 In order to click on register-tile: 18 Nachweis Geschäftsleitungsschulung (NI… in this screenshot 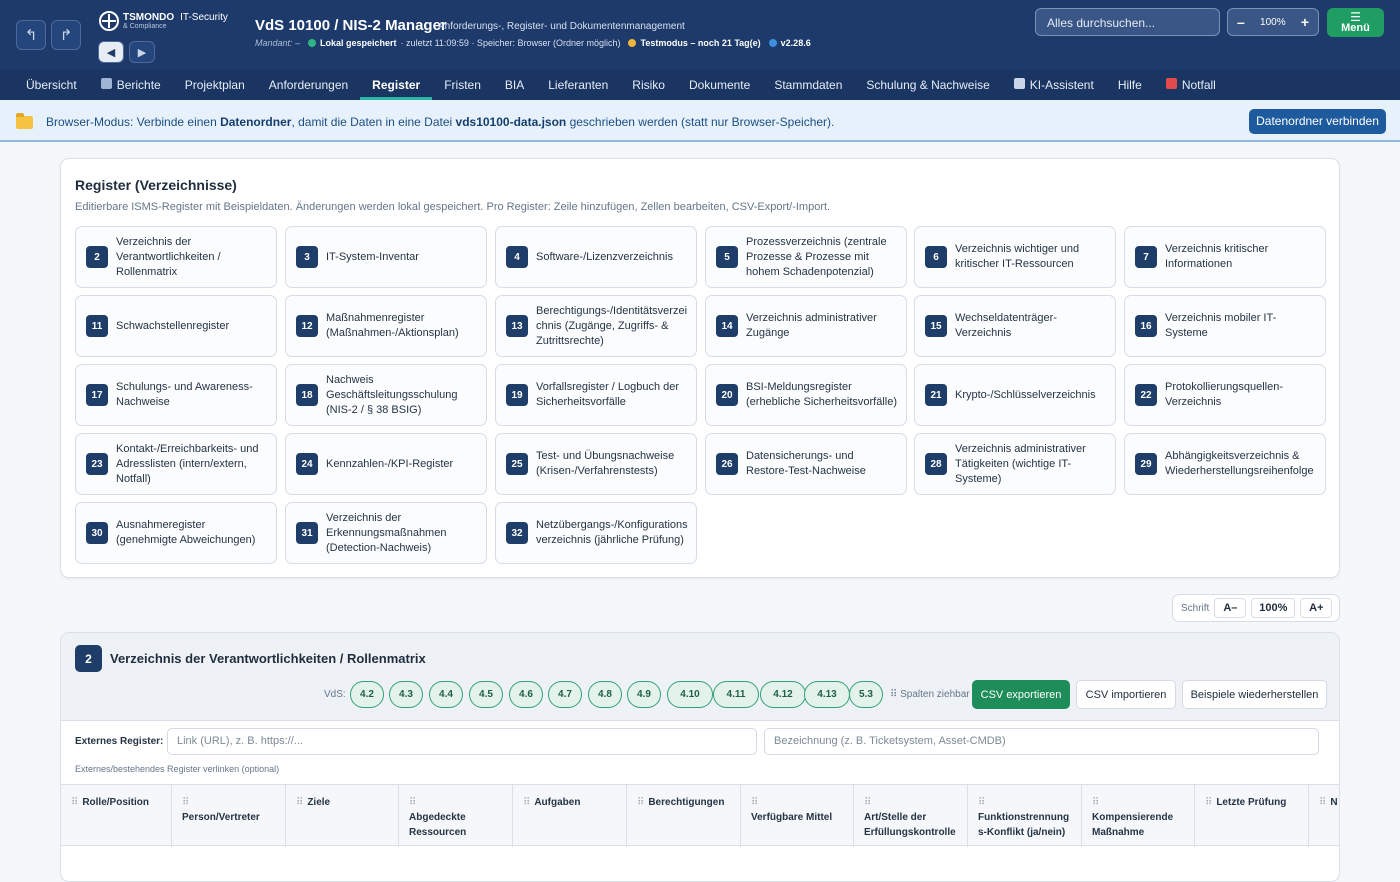, I will do `click(386, 395)`.